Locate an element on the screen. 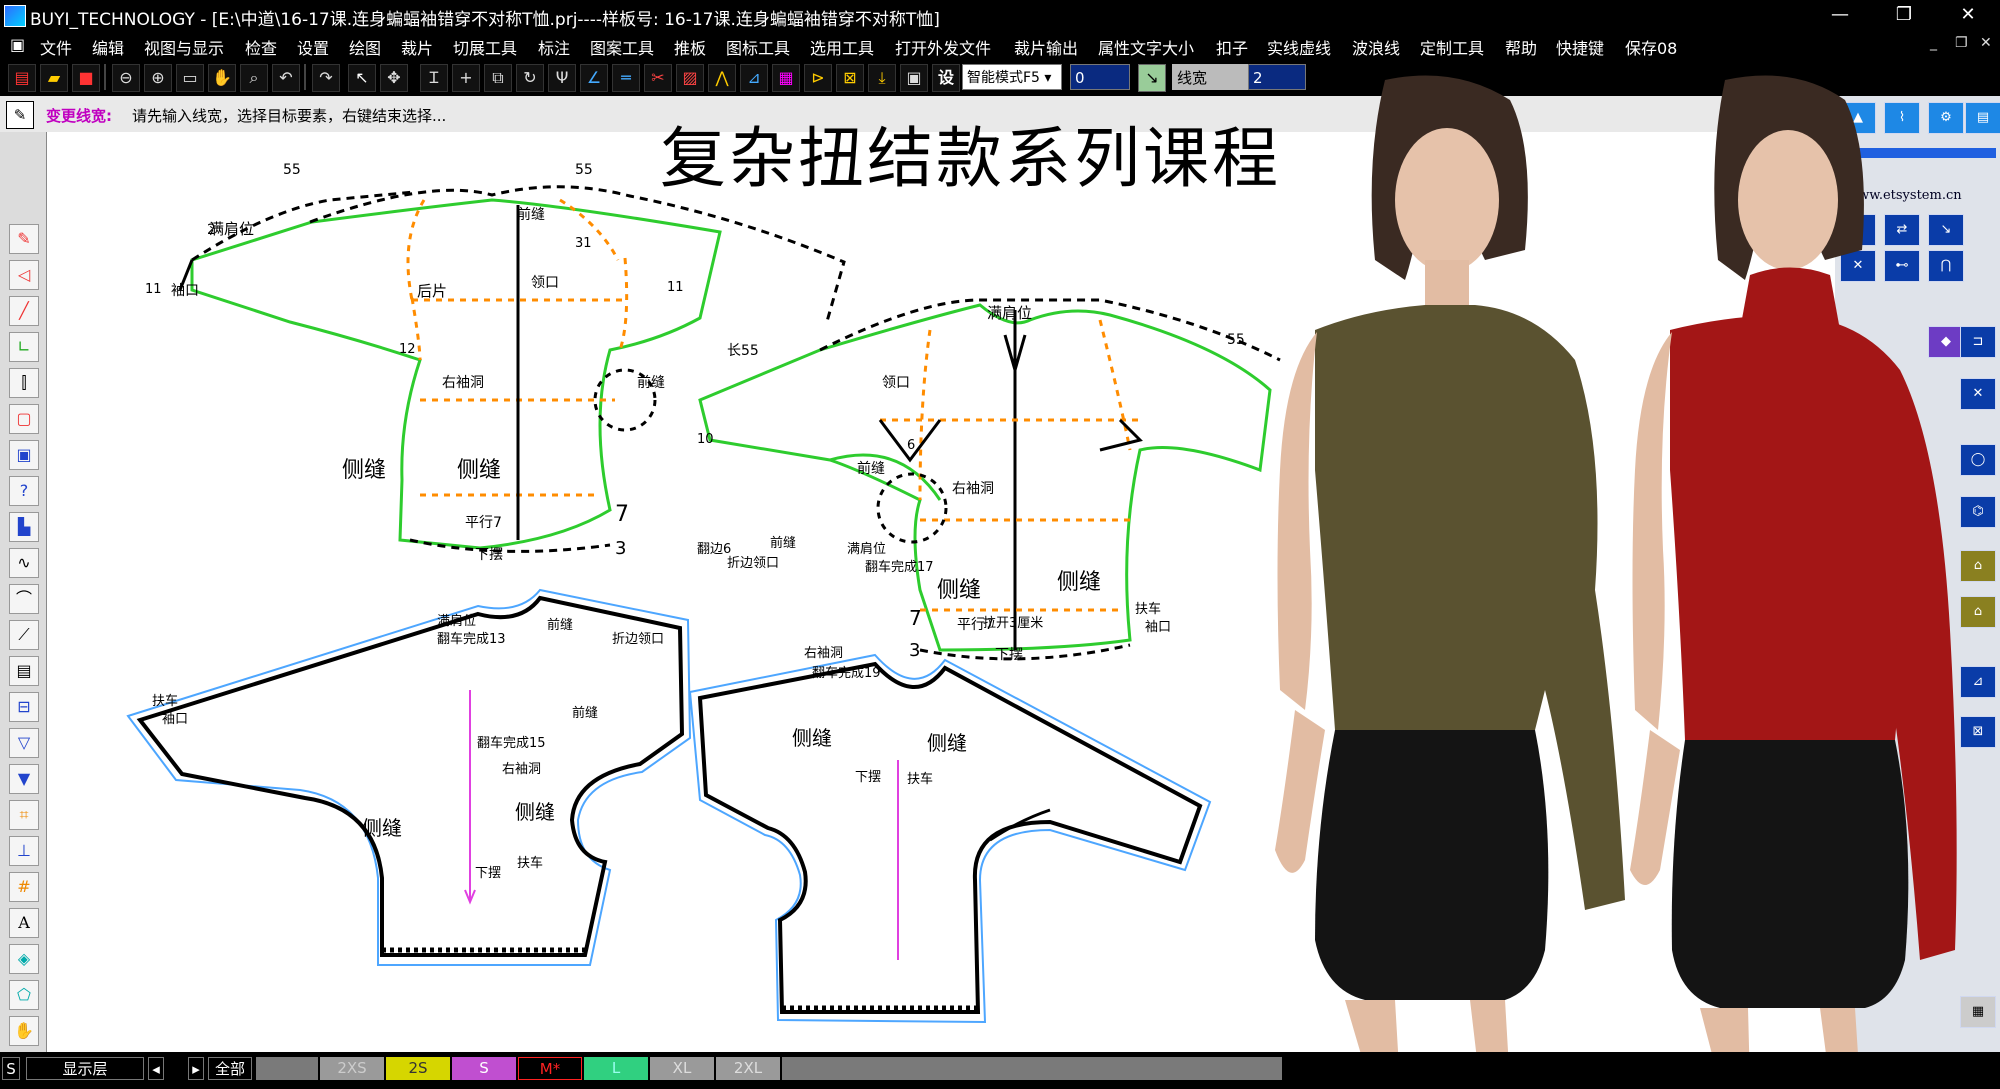 The height and width of the screenshot is (1089, 2000). arch-tool-icon: ⌒ is located at coordinates (24, 599).